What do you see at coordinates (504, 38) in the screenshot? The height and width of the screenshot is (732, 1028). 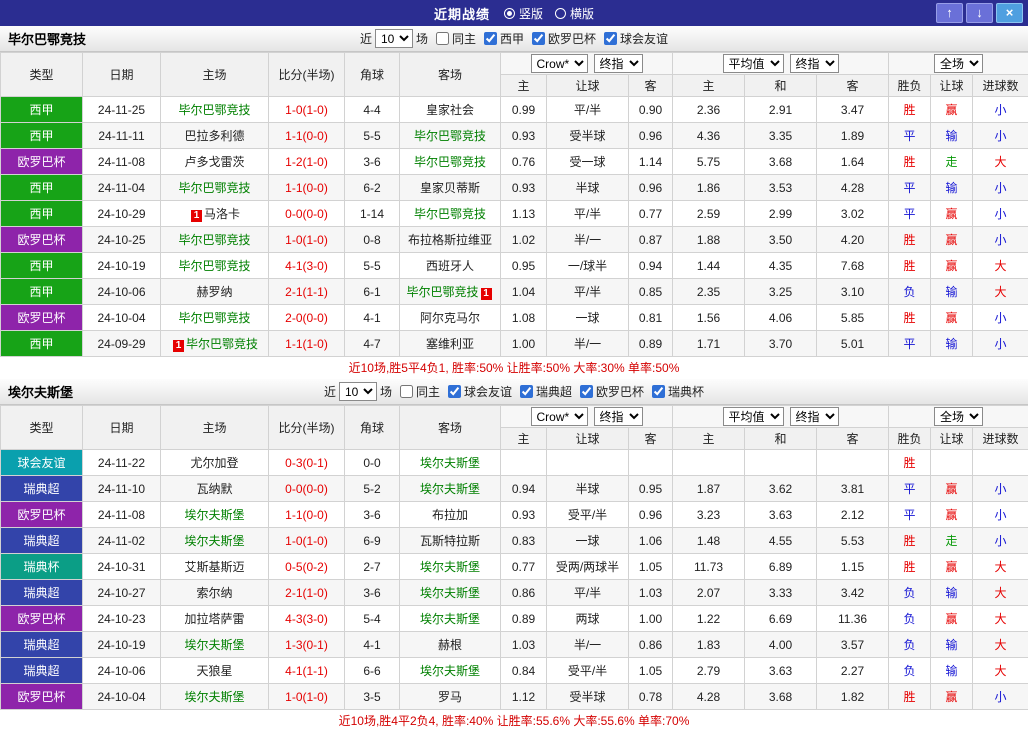 I see `filter-checkbox-item: 西甲` at bounding box center [504, 38].